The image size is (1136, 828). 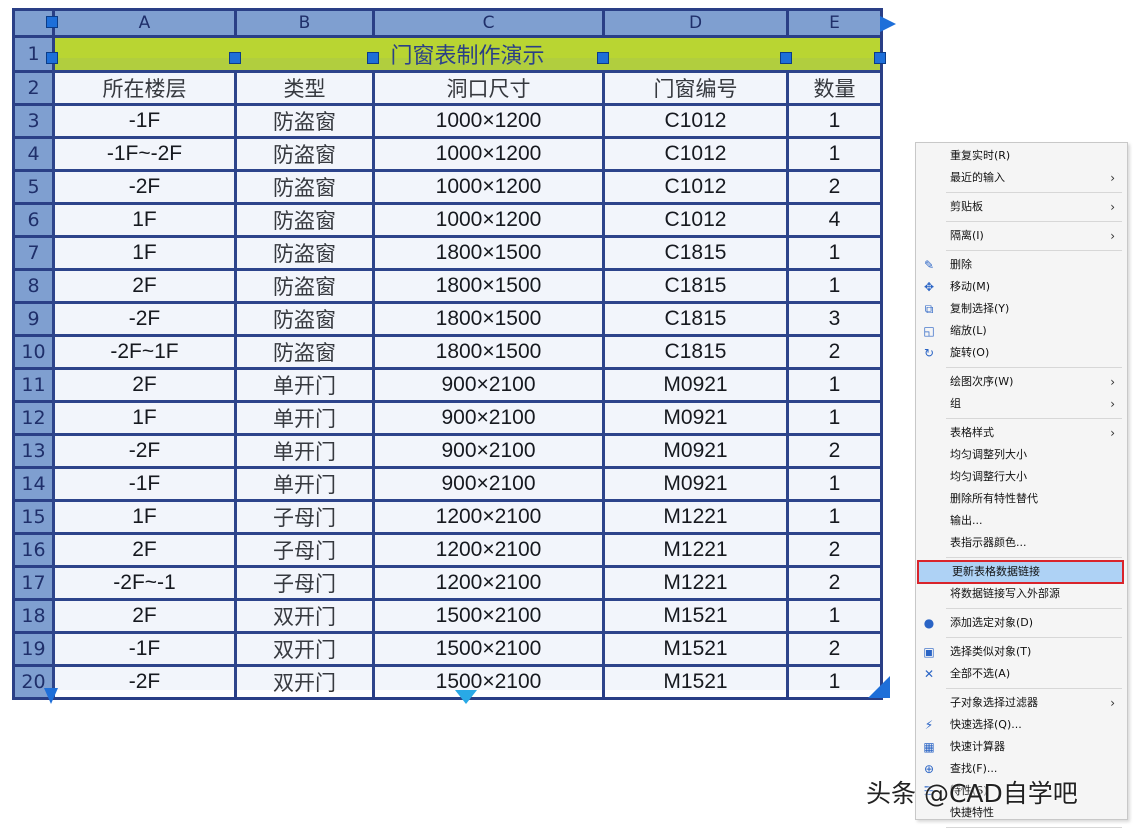 What do you see at coordinates (488, 220) in the screenshot?
I see `table-cell: 1000×1200` at bounding box center [488, 220].